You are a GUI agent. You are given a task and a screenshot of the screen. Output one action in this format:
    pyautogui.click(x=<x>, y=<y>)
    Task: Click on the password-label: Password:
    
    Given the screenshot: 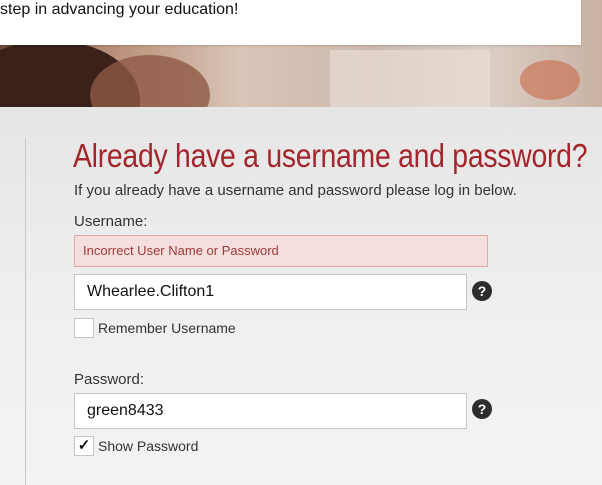 What is the action you would take?
    pyautogui.click(x=109, y=379)
    